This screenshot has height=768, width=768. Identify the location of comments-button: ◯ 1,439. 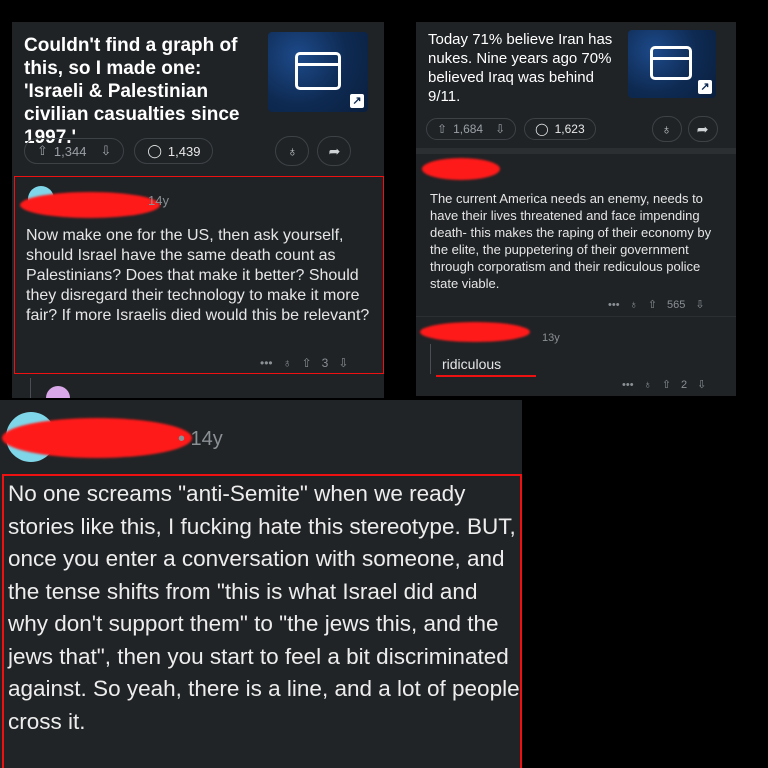
(174, 151).